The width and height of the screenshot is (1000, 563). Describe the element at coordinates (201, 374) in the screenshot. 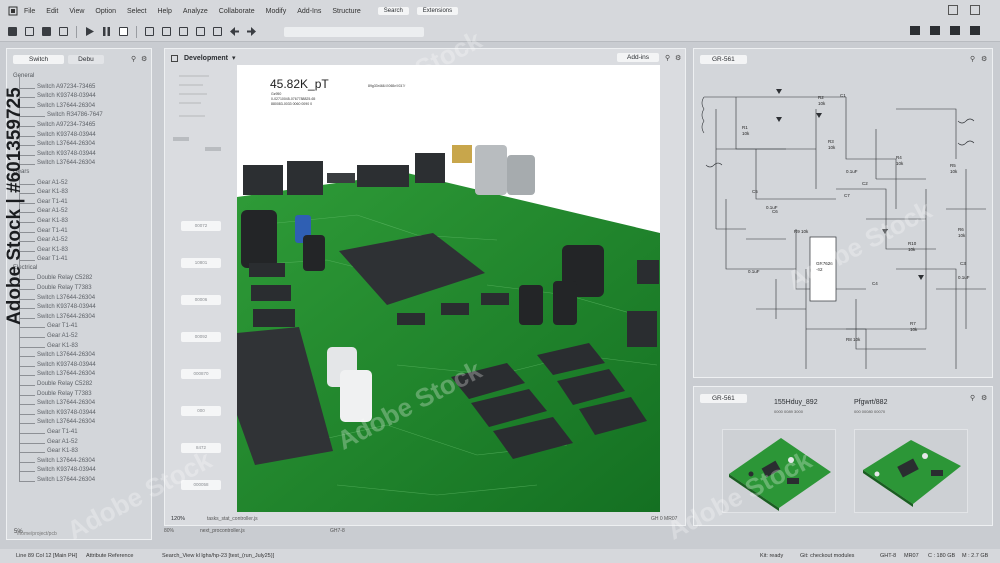

I see `side-button: 000870` at that location.